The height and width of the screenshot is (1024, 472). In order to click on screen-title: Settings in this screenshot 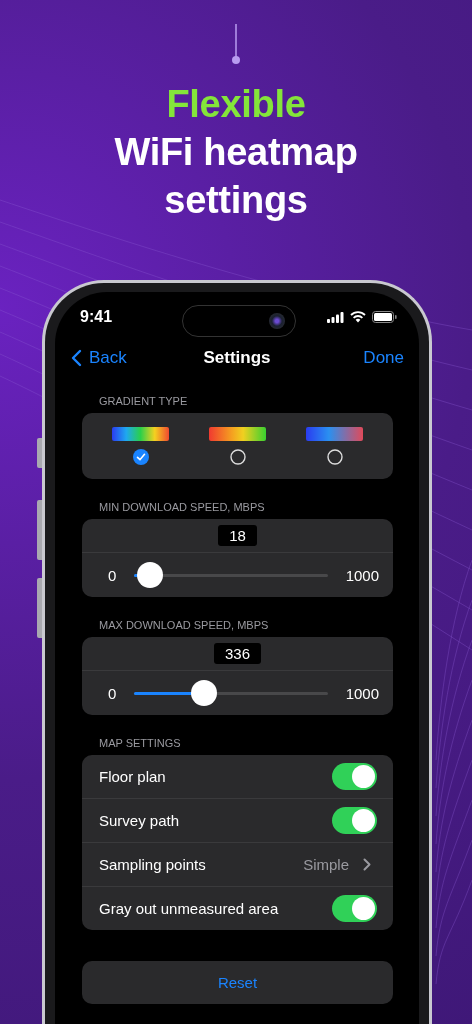, I will do `click(237, 358)`.